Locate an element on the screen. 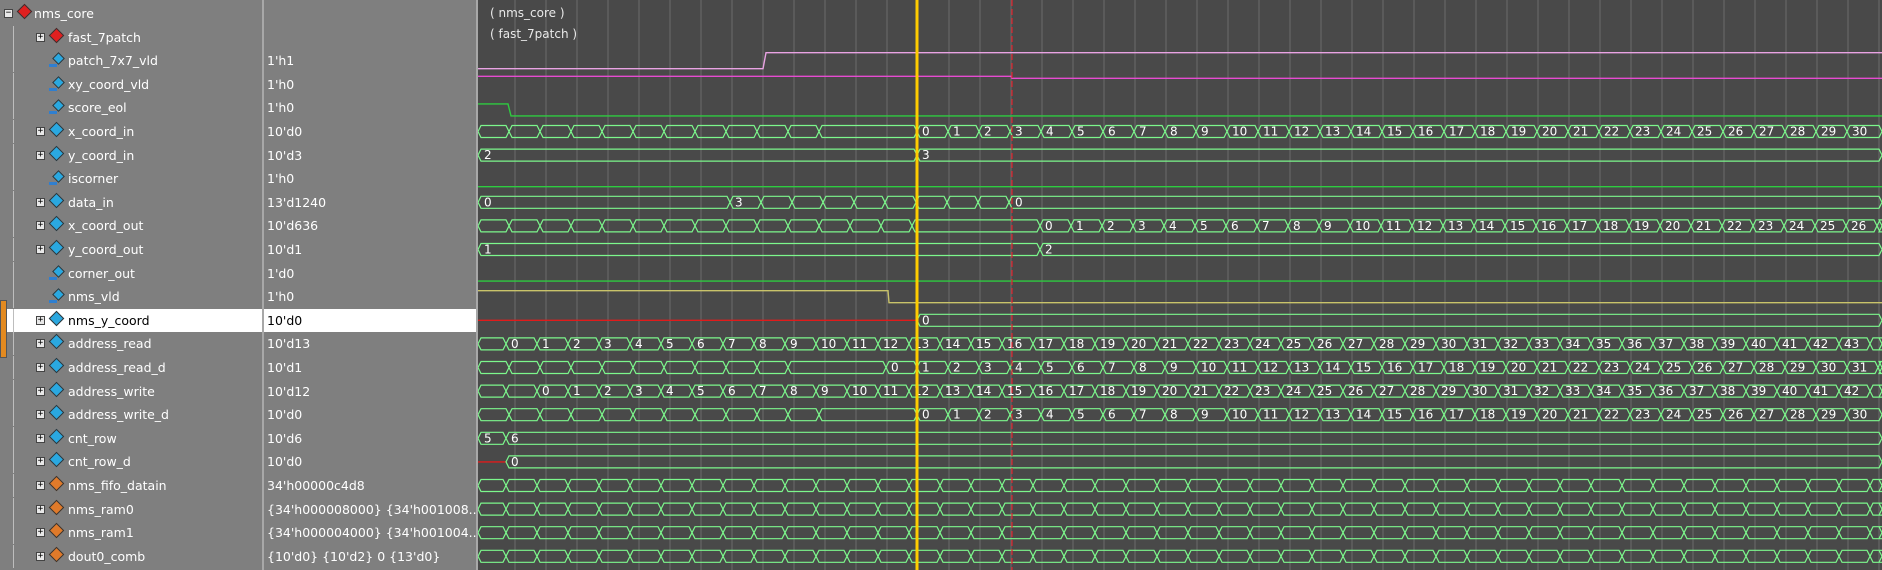  signal-row-patch-7x7-vld: patch_7x7_vld is located at coordinates (131, 61).